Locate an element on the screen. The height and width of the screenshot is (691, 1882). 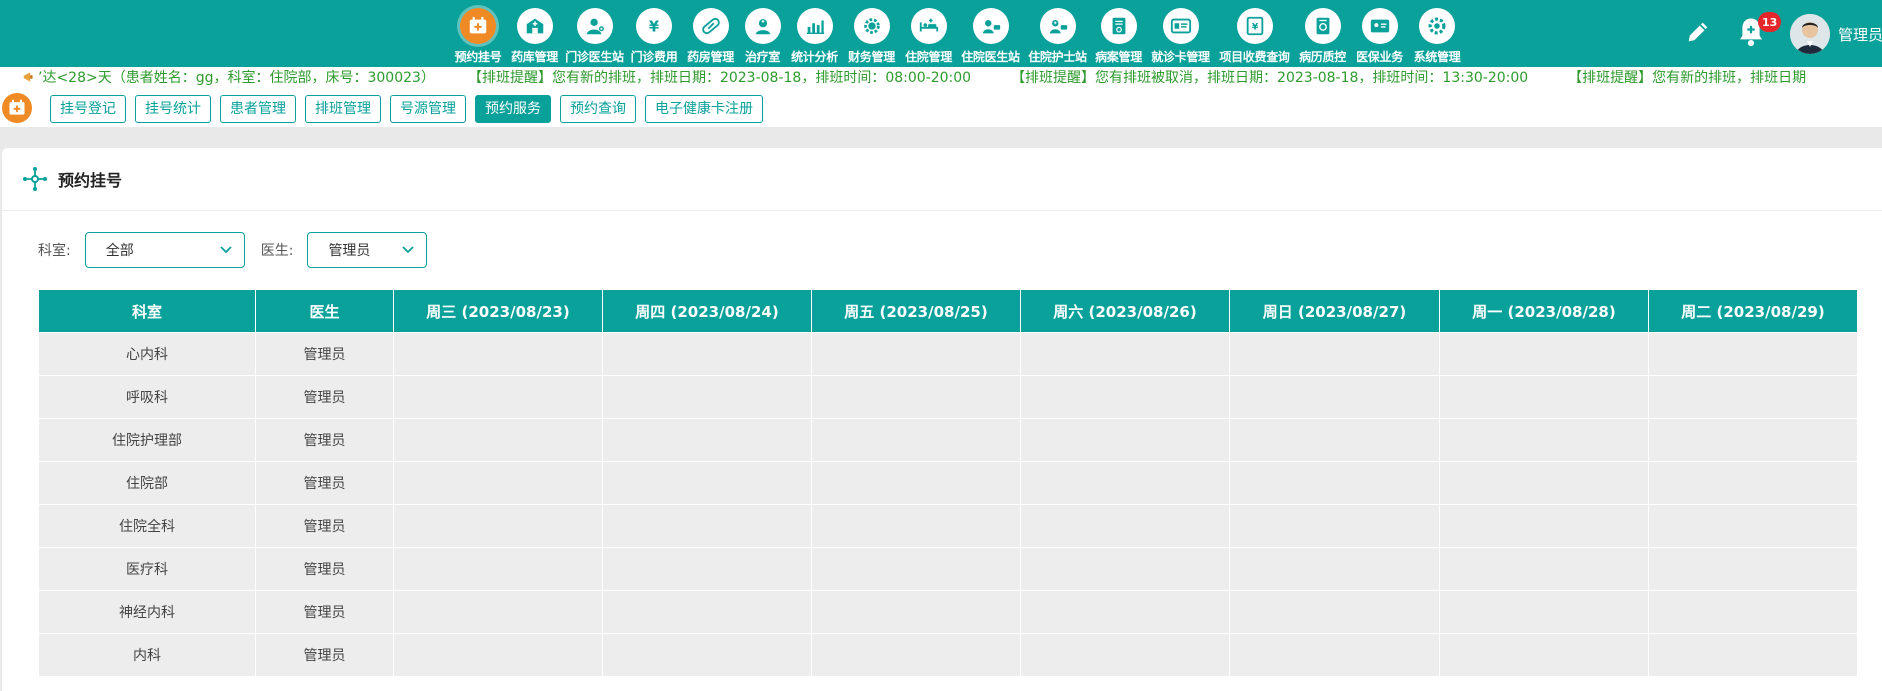
nav-item: 病历质控 is located at coordinates (1322, 33).